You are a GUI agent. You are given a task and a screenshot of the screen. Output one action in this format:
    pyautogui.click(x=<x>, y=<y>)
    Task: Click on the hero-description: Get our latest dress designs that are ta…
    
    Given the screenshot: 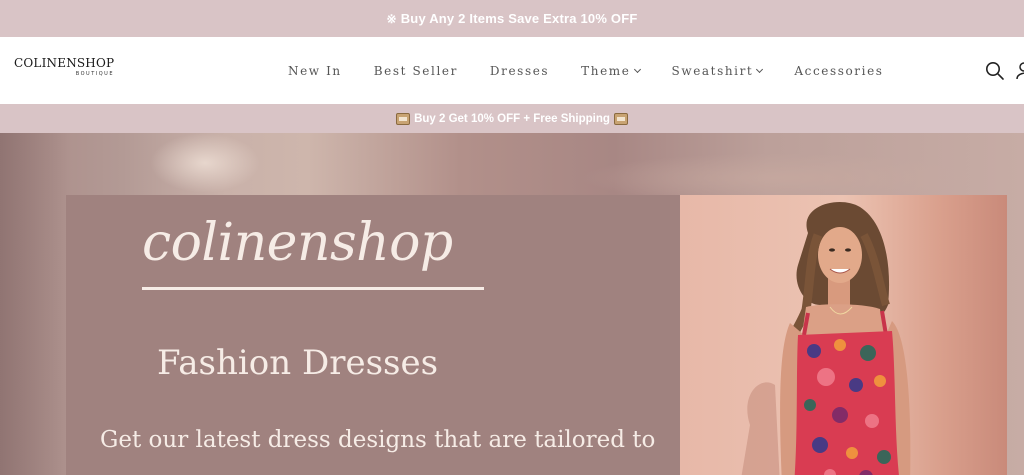 What is the action you would take?
    pyautogui.click(x=378, y=440)
    